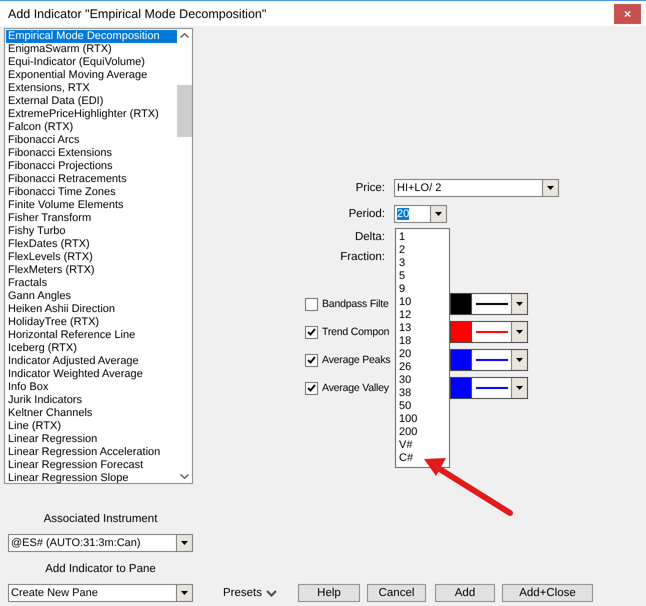 This screenshot has height=606, width=646. What do you see at coordinates (362, 257) in the screenshot?
I see `fraction-label: Fraction:` at bounding box center [362, 257].